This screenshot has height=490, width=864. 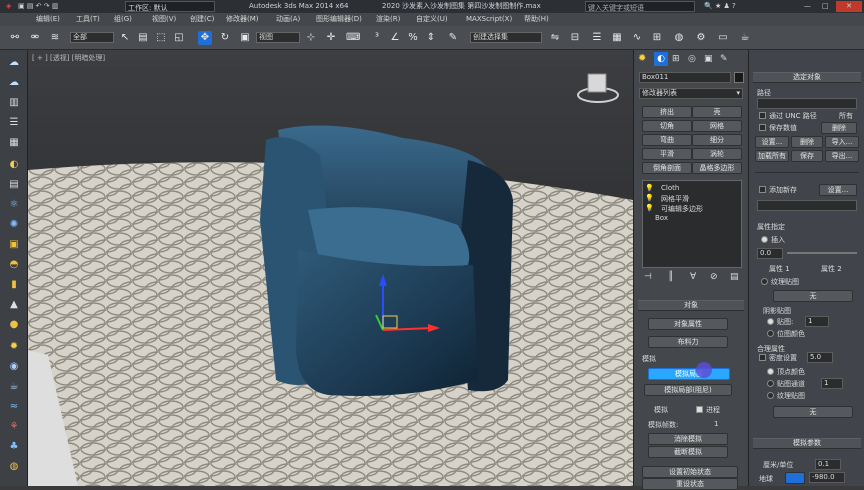 What do you see at coordinates (822, 253) in the screenshot?
I see `insert-slider` at bounding box center [822, 253].